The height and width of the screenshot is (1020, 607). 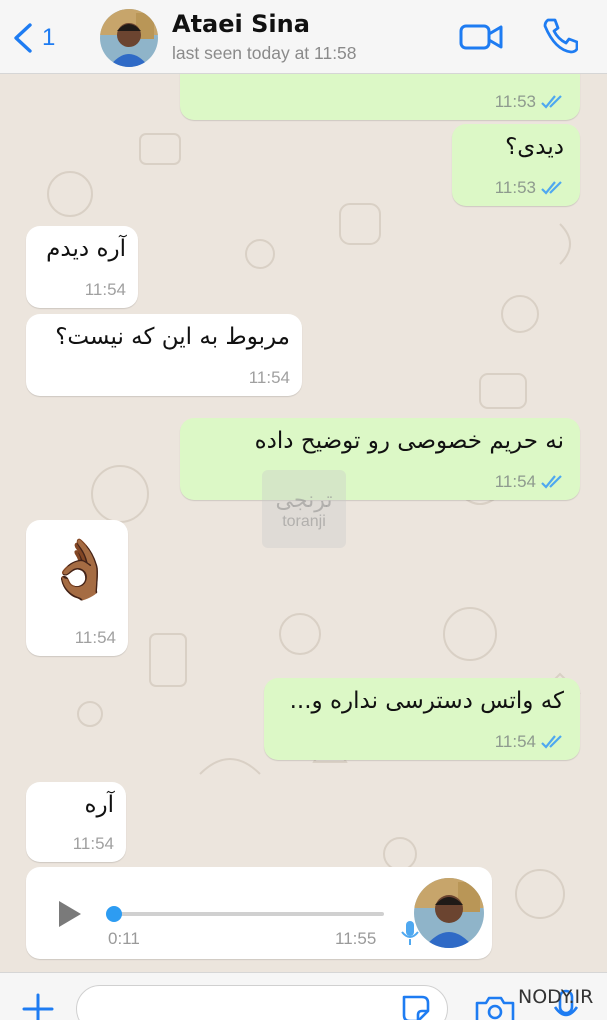 I want to click on voice-progress-handle, so click(x=114, y=914).